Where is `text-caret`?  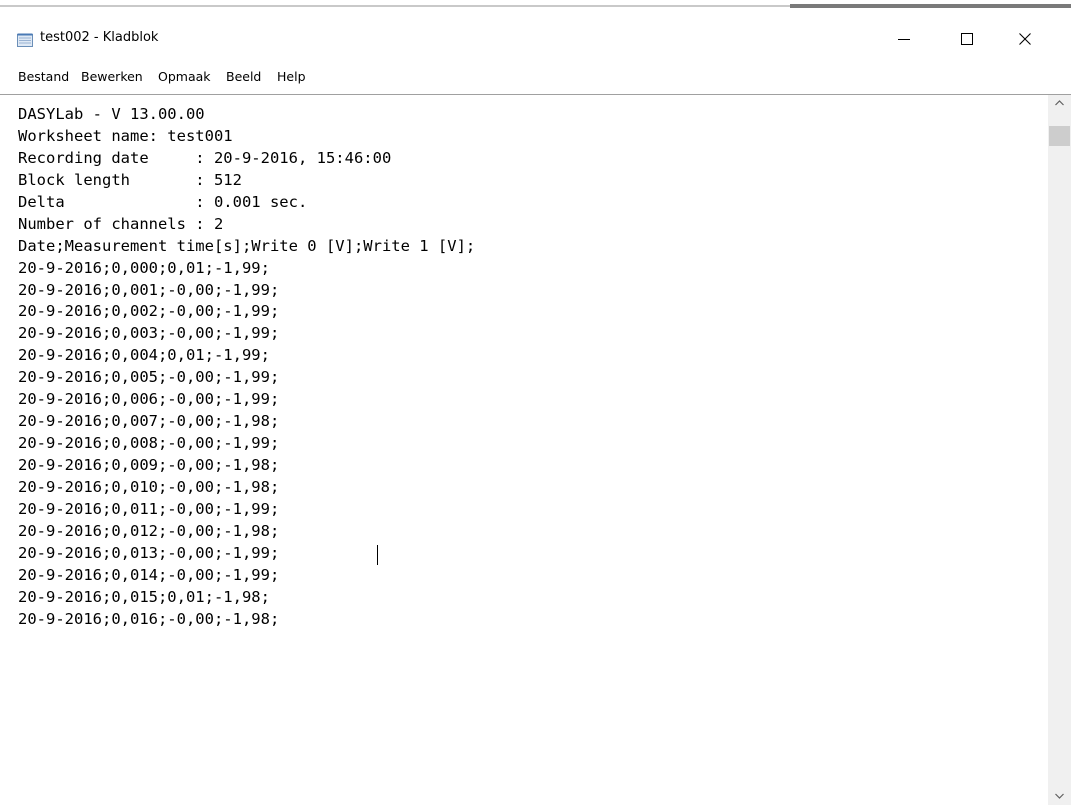 text-caret is located at coordinates (377, 555).